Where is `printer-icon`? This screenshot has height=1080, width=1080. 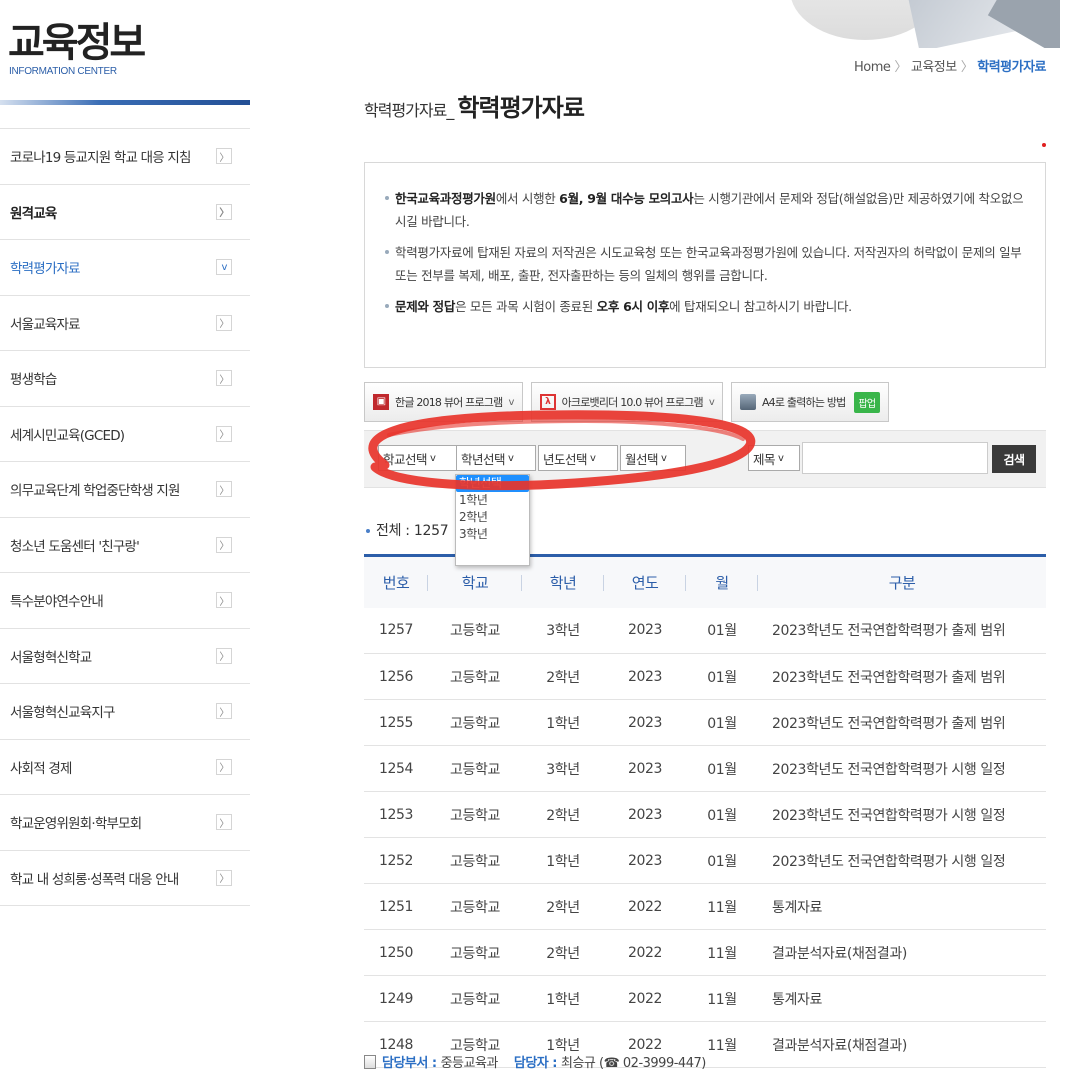 printer-icon is located at coordinates (747, 402).